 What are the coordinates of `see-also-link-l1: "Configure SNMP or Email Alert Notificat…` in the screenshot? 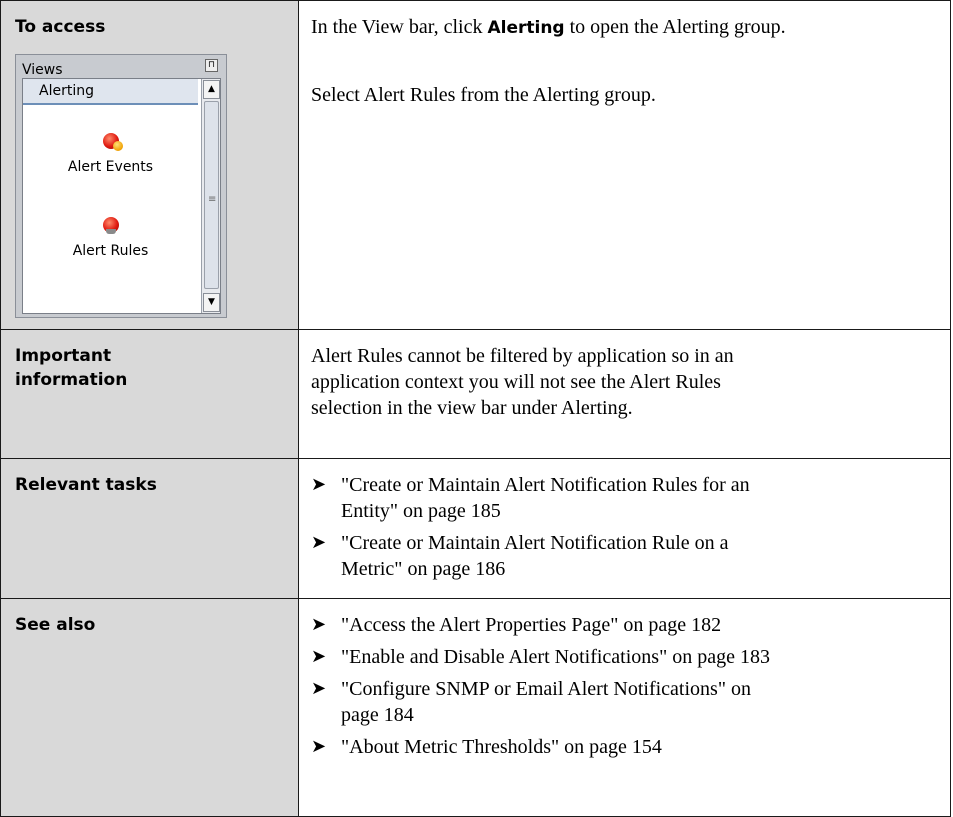 It's located at (638, 689).